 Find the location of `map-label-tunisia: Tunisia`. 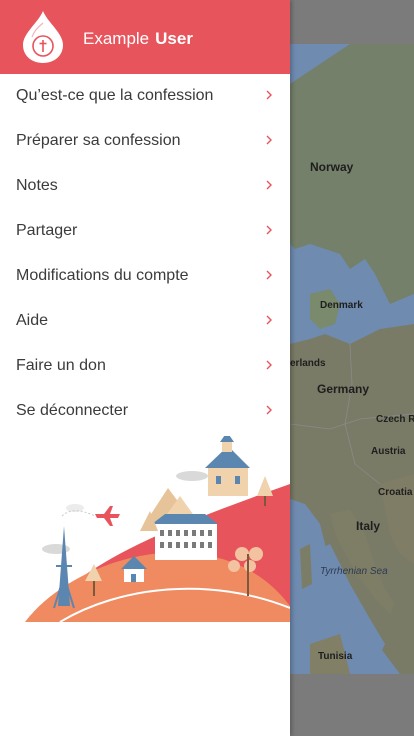

map-label-tunisia: Tunisia is located at coordinates (335, 656).